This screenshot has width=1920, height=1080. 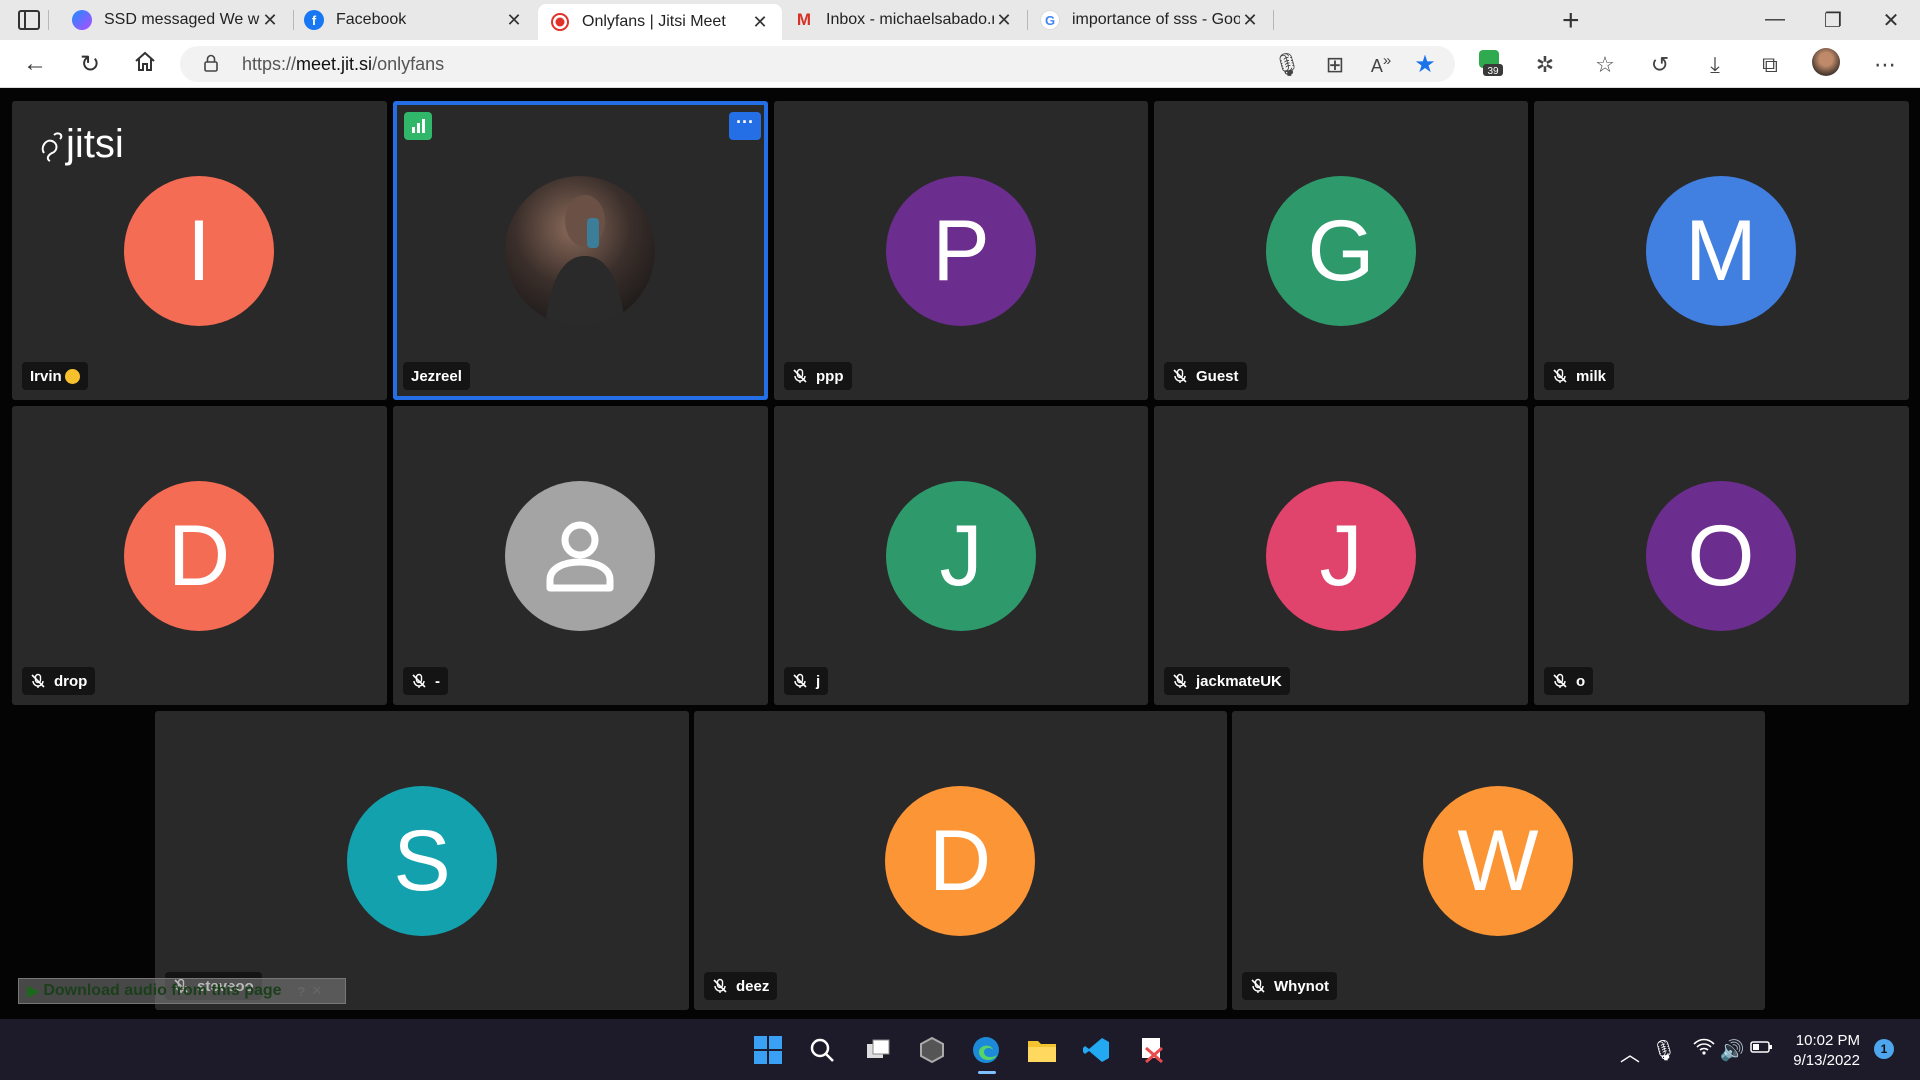 What do you see at coordinates (960, 1049) in the screenshot?
I see `windows-taskbar: ︿ 🎙 🔊 10:02 PM 9/13/2022 1` at bounding box center [960, 1049].